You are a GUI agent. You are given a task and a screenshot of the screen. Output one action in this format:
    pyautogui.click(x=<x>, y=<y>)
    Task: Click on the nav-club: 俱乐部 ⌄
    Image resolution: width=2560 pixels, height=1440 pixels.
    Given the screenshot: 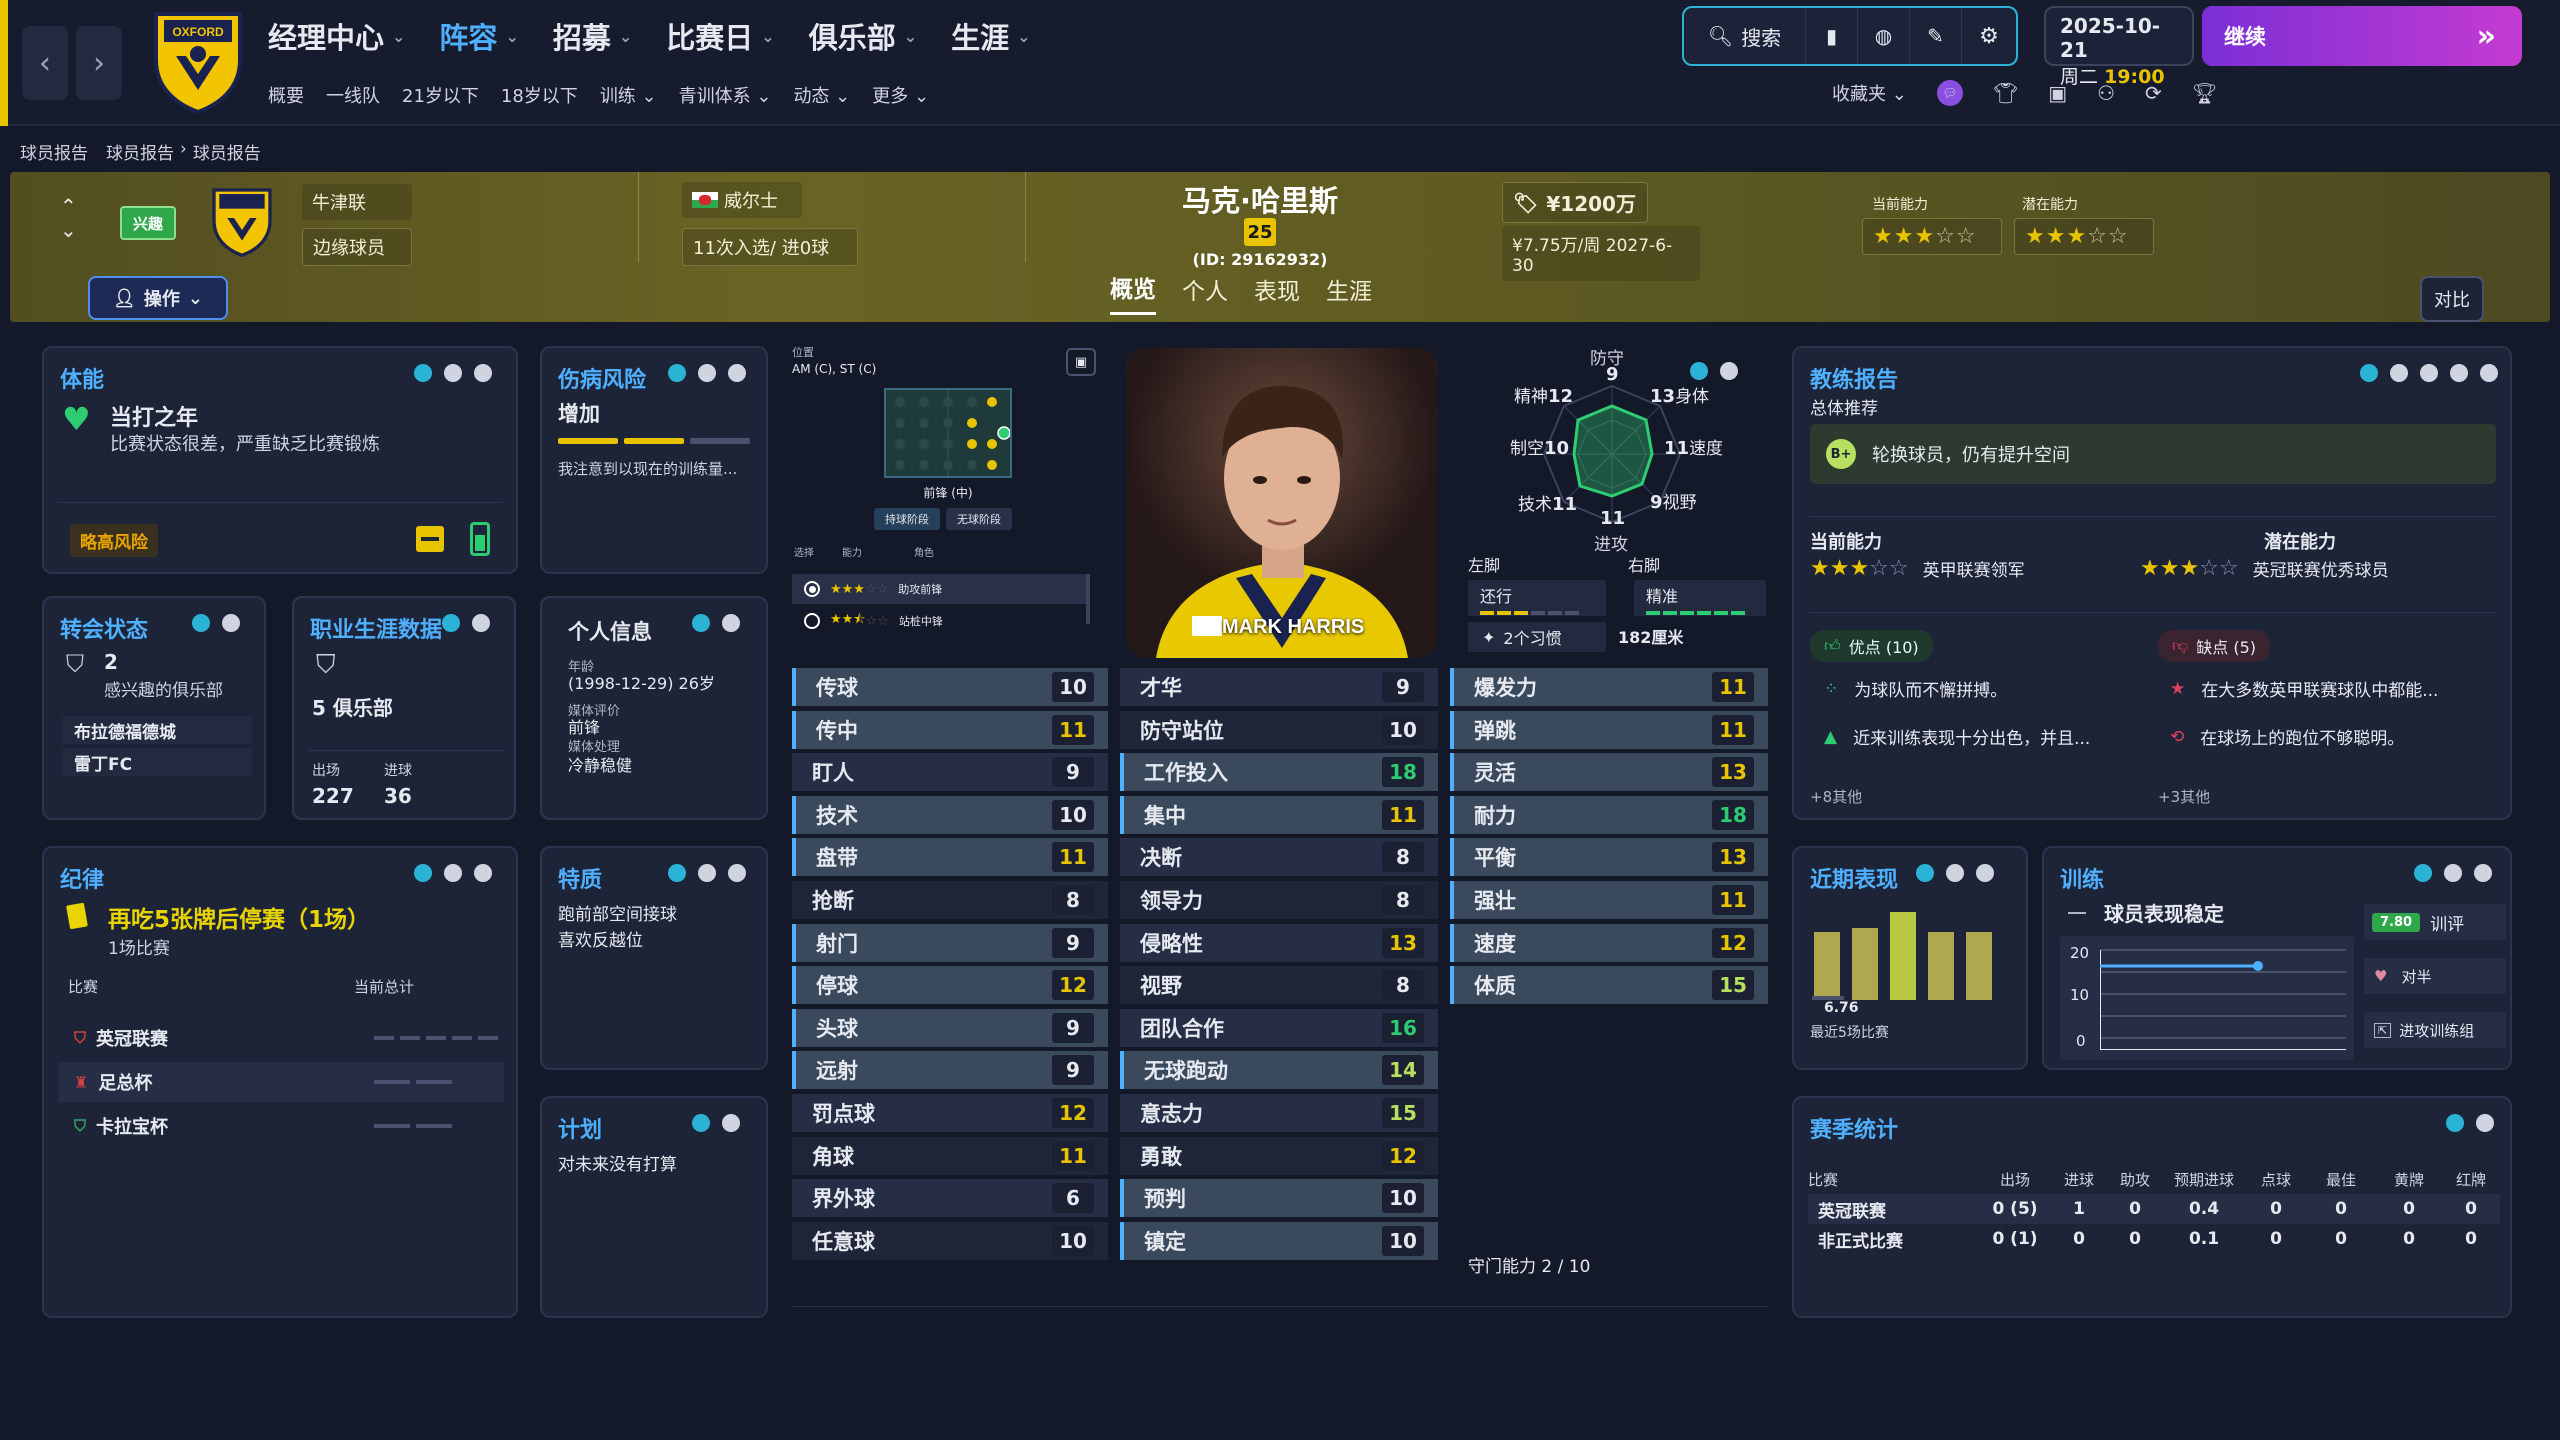 What is the action you would take?
    pyautogui.click(x=863, y=36)
    